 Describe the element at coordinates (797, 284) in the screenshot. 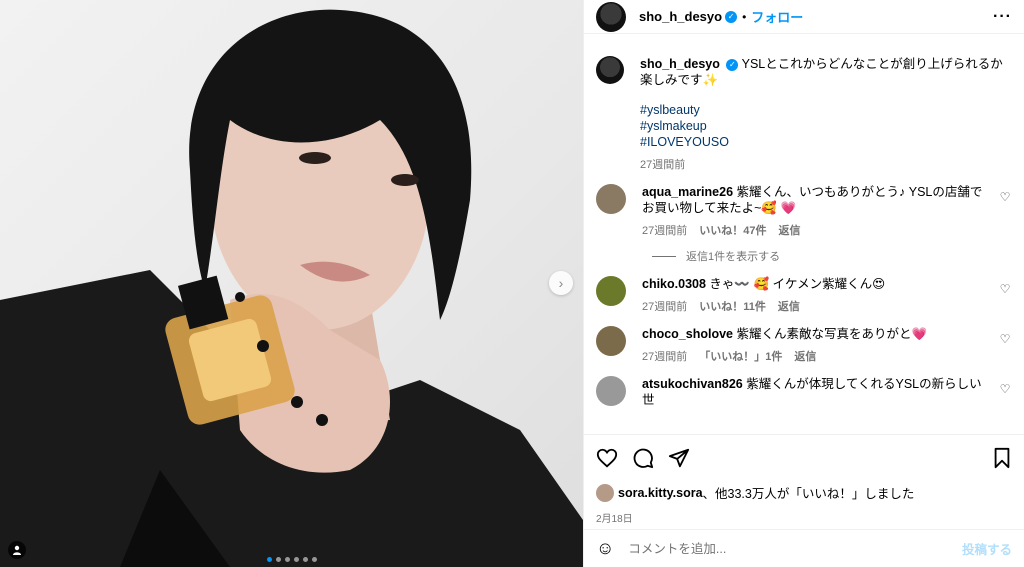

I see `comment-text: きゃ〰️ 🥰 イケメン紫耀くん😍` at that location.